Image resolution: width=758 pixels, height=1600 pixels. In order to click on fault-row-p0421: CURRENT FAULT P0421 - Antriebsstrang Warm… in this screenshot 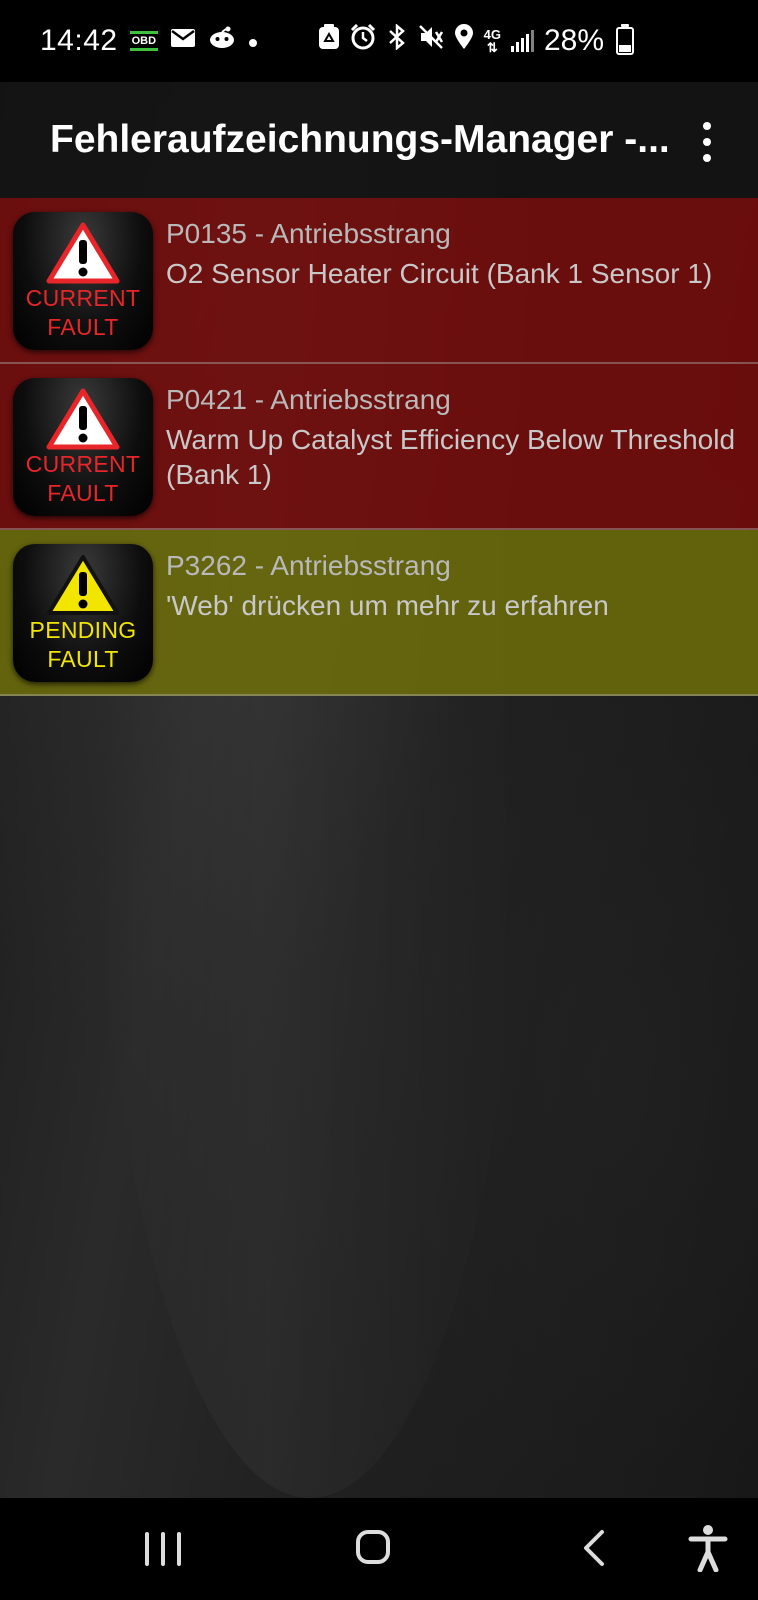, I will do `click(379, 447)`.